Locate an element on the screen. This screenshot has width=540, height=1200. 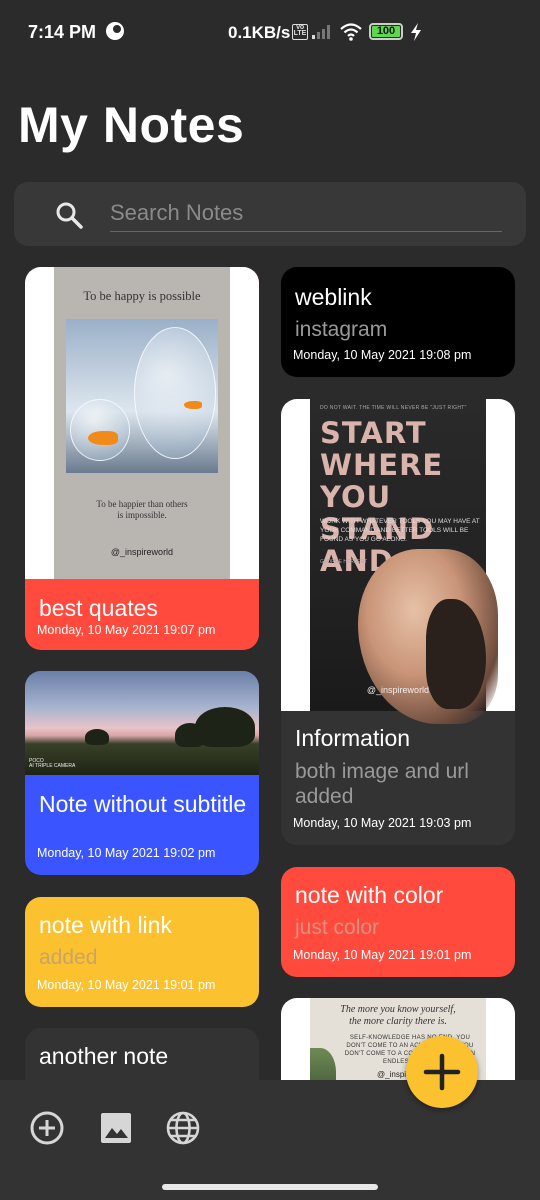
do-not-disturb-icon is located at coordinates (115, 31).